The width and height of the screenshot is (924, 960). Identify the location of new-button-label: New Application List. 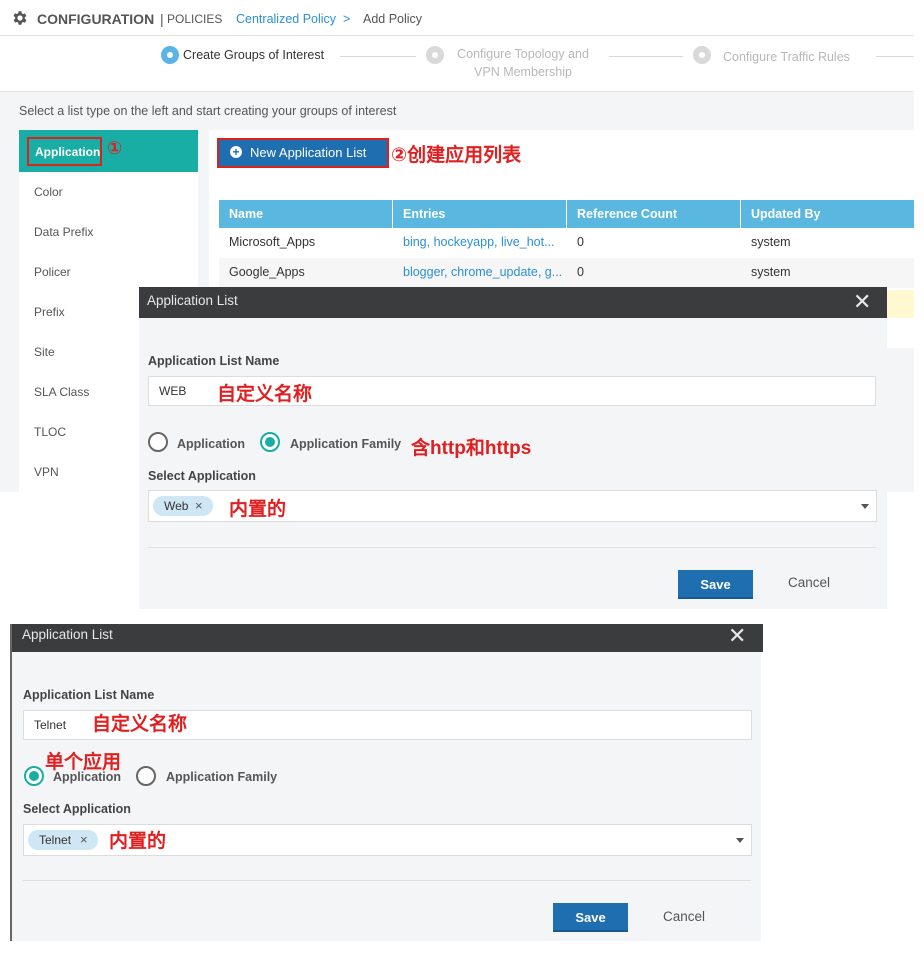
(308, 152).